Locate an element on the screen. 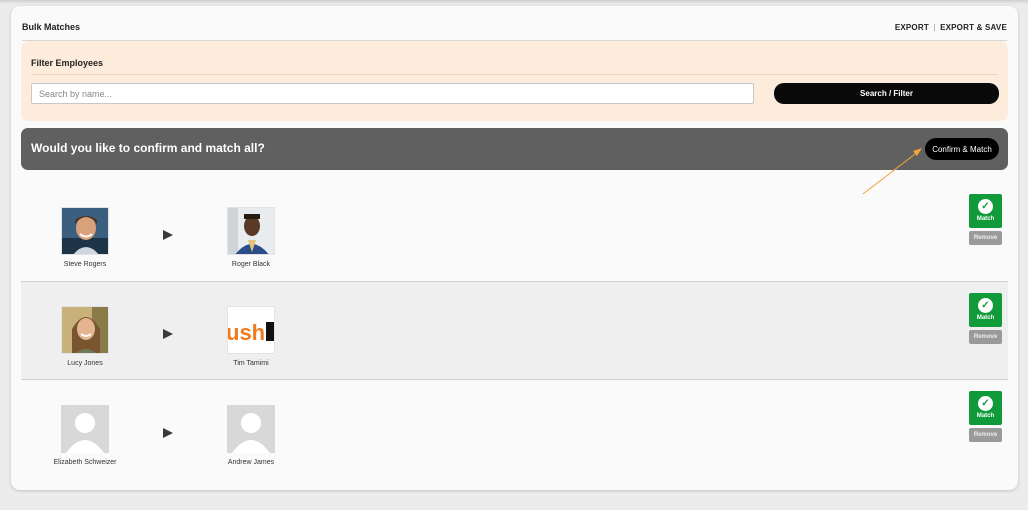 Image resolution: width=1028 pixels, height=510 pixels. employee-name: Tim Tamimi is located at coordinates (251, 363).